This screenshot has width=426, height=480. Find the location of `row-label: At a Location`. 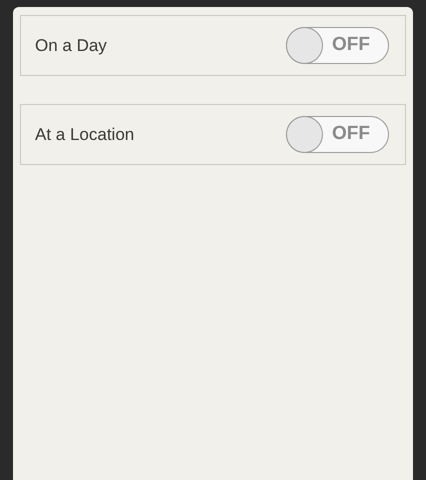

row-label: At a Location is located at coordinates (84, 135).